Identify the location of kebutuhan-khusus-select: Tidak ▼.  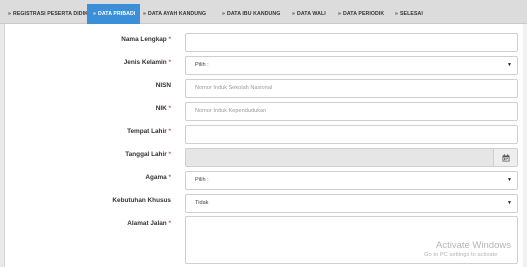
(351, 203).